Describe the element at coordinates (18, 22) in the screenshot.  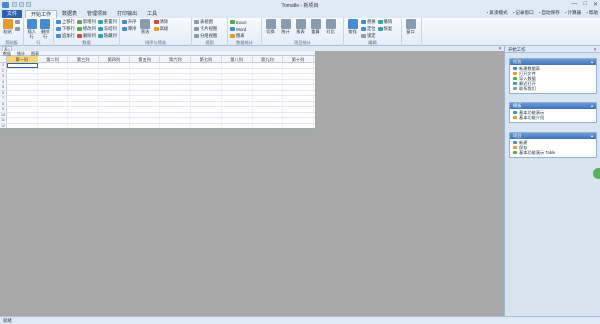
I see `cut-button` at that location.